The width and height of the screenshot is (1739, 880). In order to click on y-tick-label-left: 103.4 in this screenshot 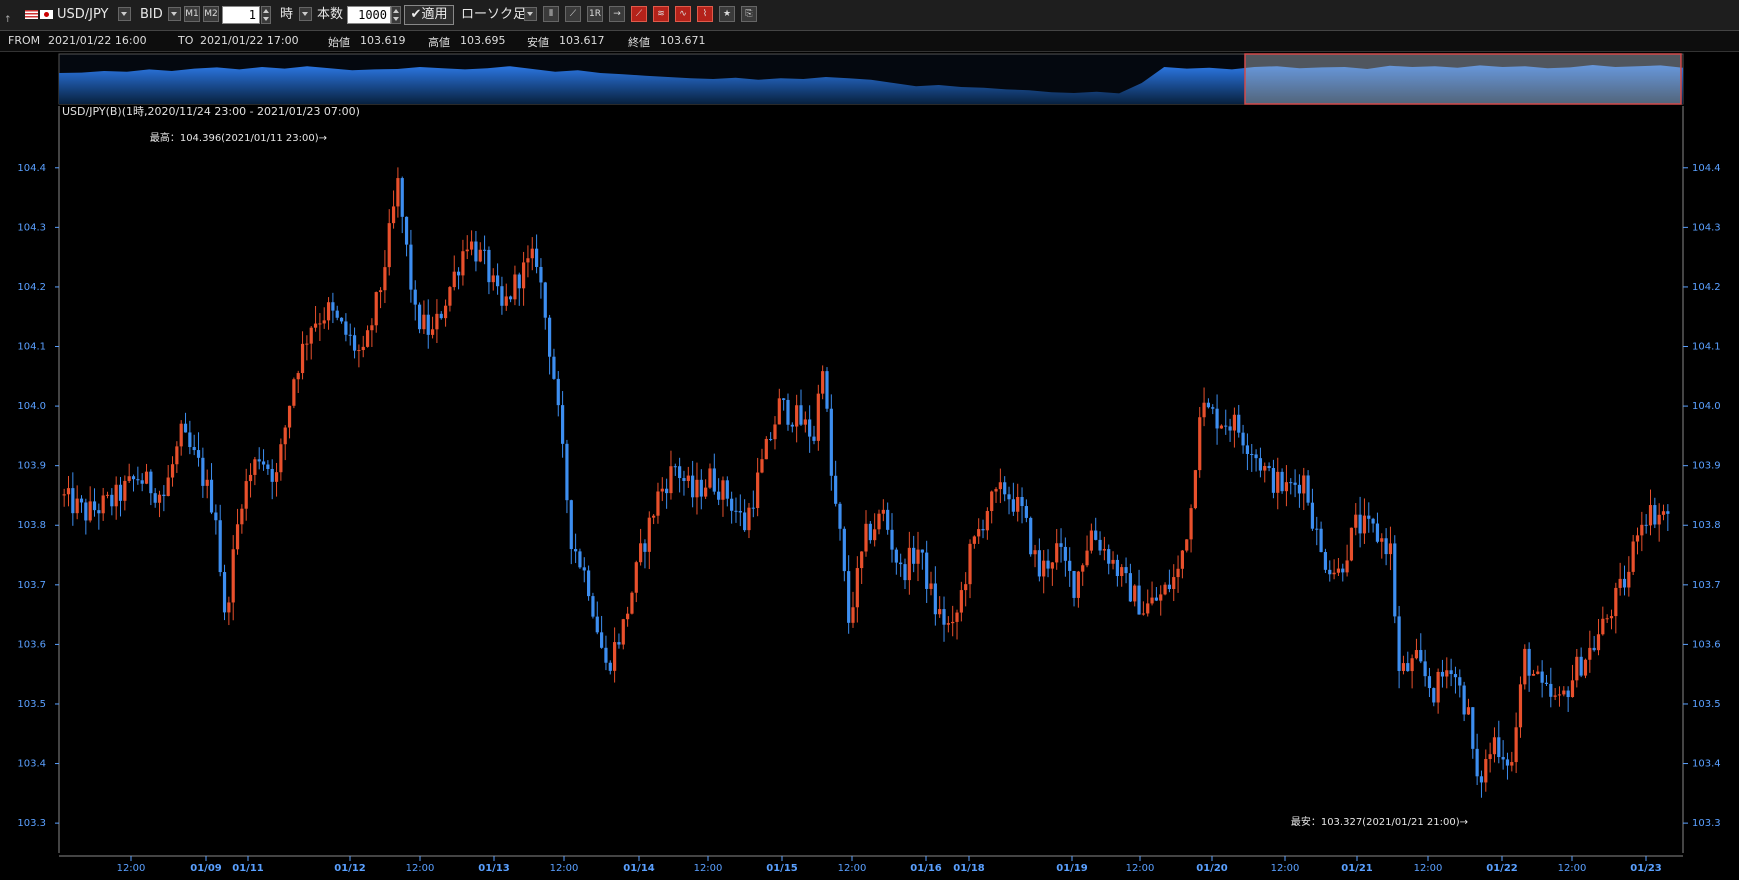, I will do `click(31, 764)`.